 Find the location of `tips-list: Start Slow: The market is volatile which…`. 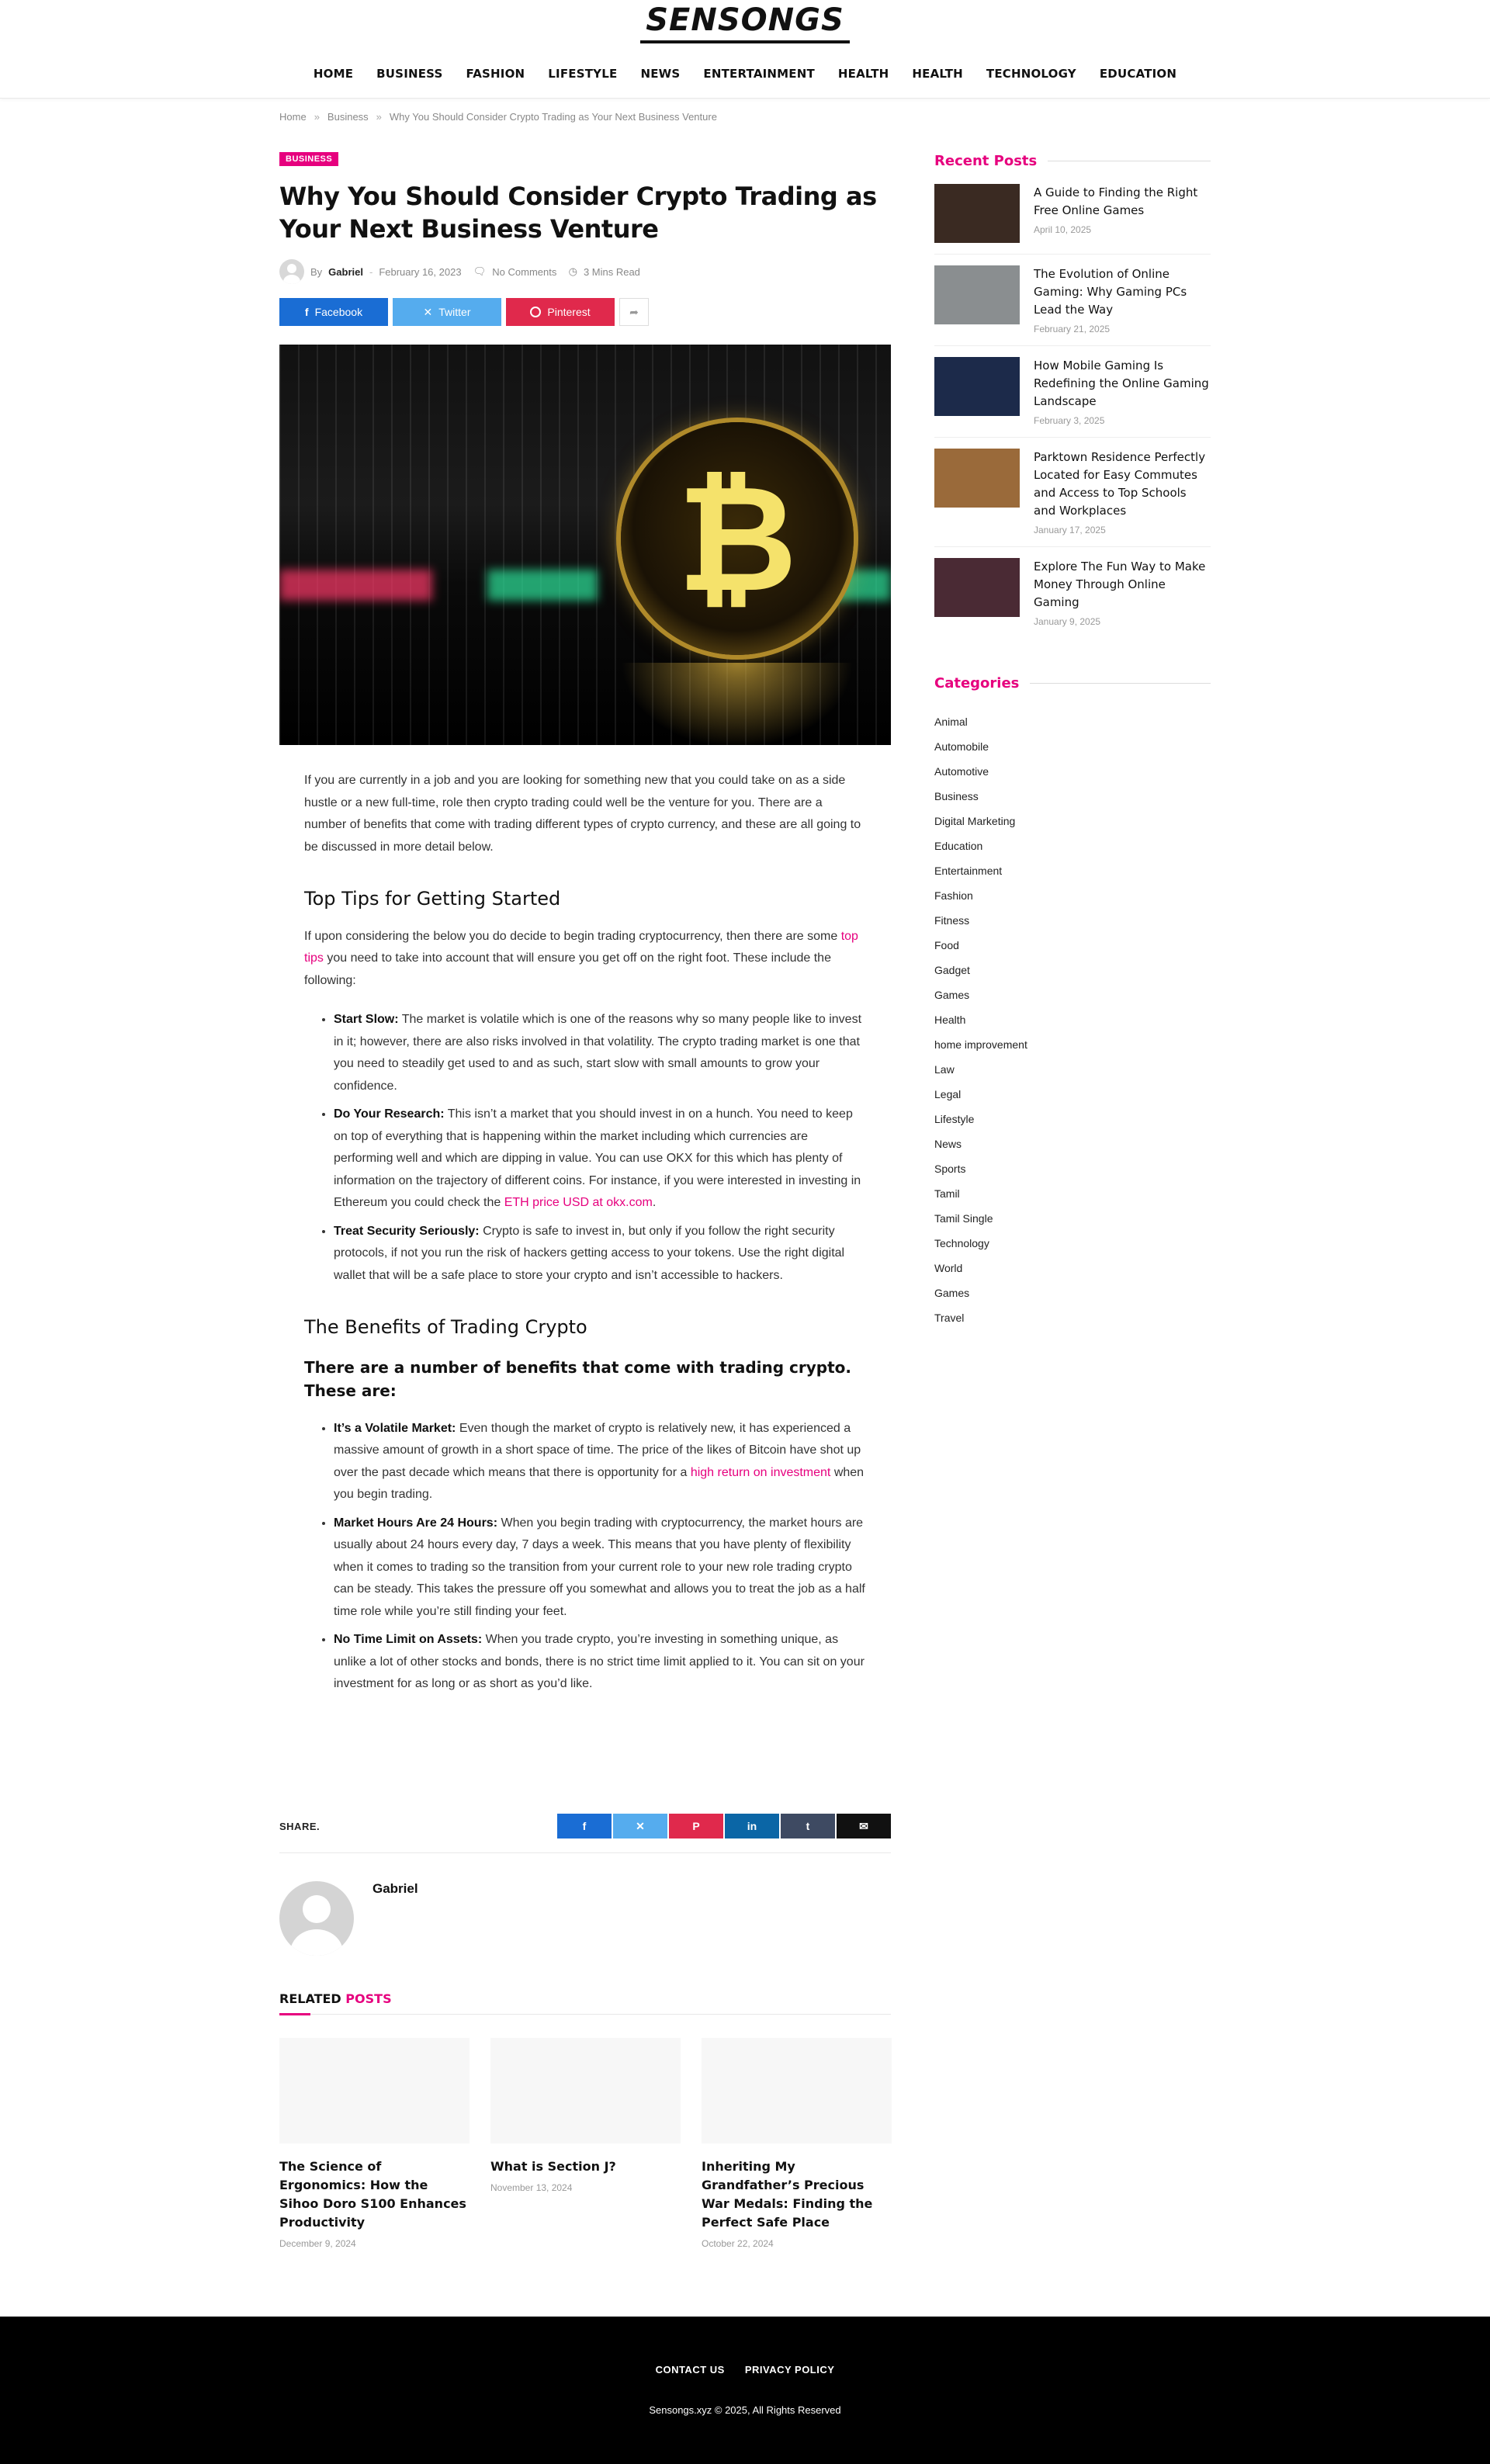

tips-list: Start Slow: The market is volatile which… is located at coordinates (585, 1148).